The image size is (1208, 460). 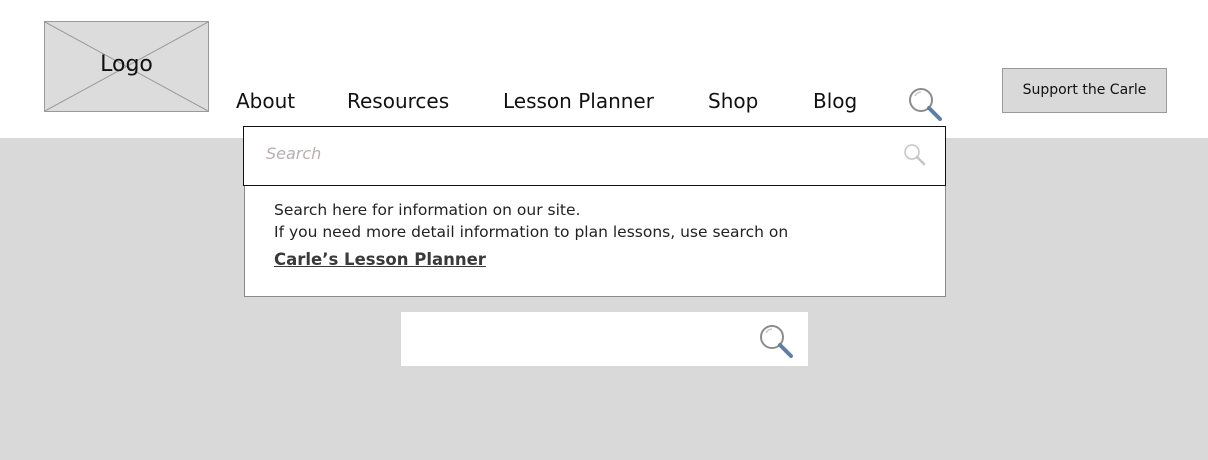 What do you see at coordinates (835, 101) in the screenshot?
I see `nav-blog: Blog` at bounding box center [835, 101].